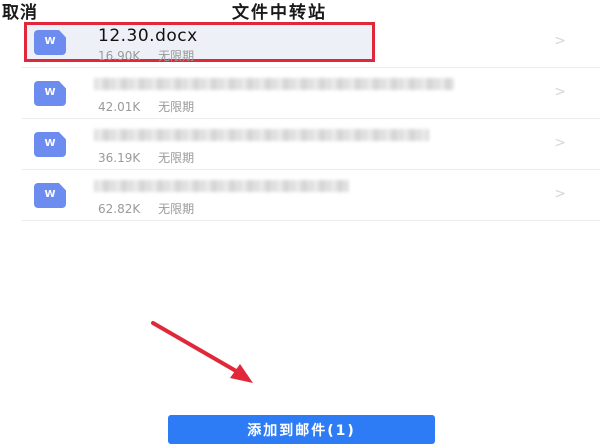 This screenshot has height=444, width=600. What do you see at coordinates (119, 209) in the screenshot?
I see `file-size: 62.82K` at bounding box center [119, 209].